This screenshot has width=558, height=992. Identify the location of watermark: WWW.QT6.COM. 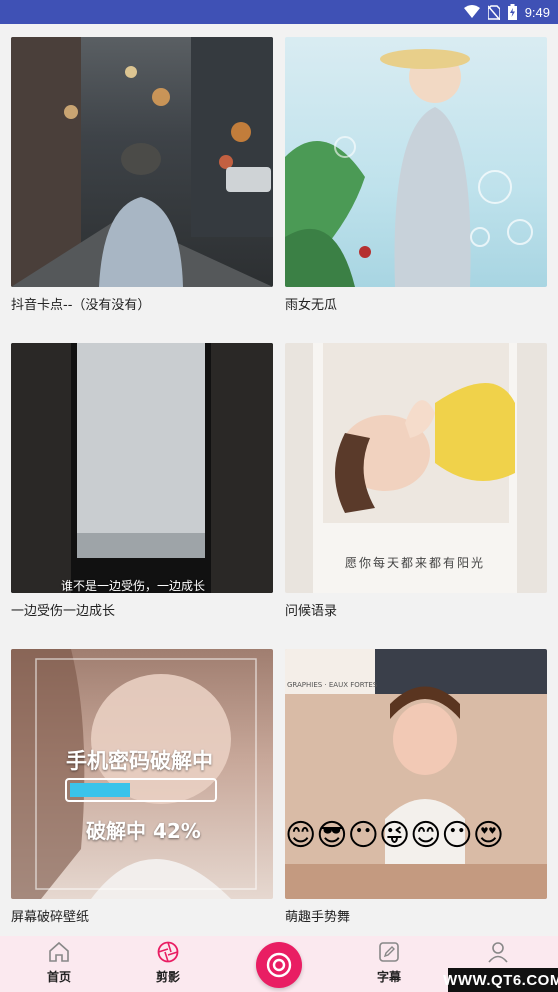
(500, 980).